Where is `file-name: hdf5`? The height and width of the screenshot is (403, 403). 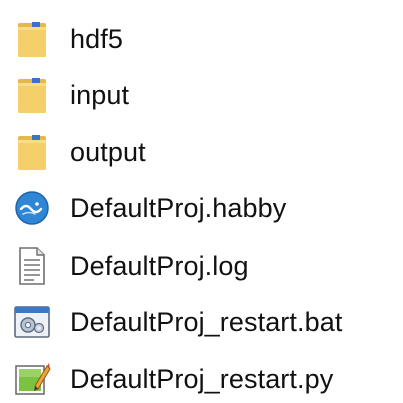 file-name: hdf5 is located at coordinates (96, 38).